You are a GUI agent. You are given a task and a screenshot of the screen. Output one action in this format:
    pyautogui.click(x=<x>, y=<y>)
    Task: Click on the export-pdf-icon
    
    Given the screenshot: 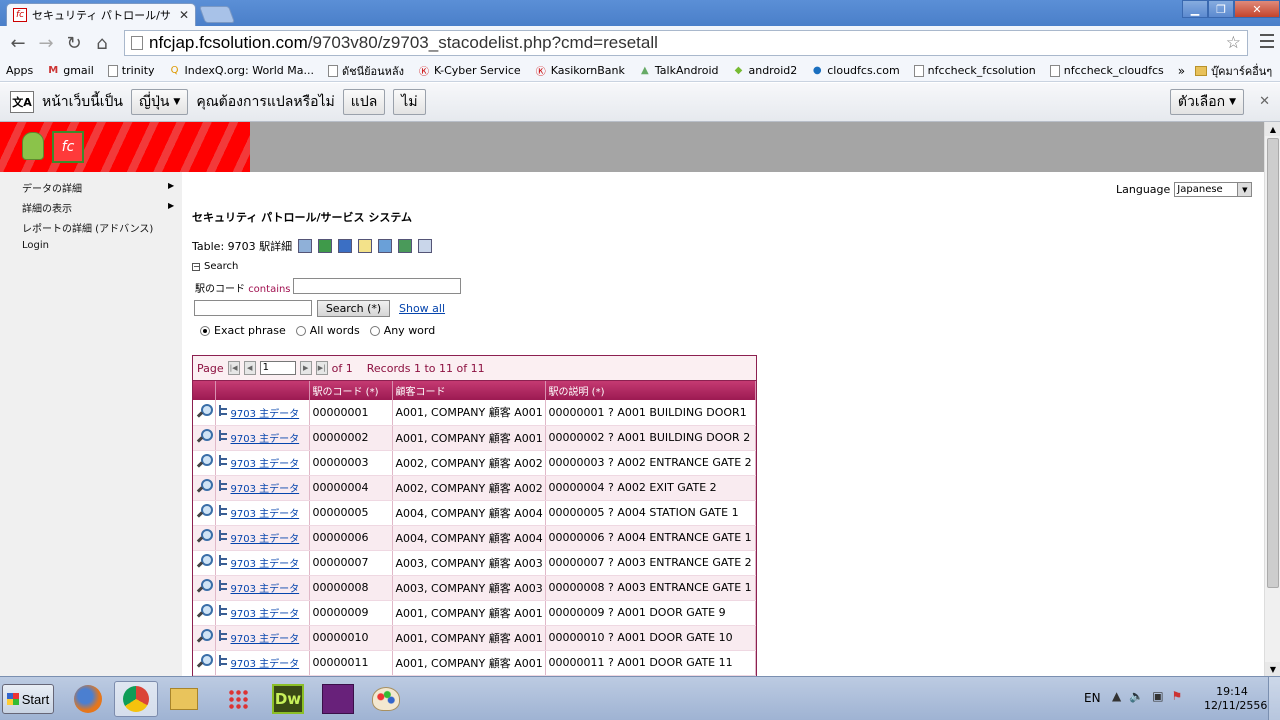 What is the action you would take?
    pyautogui.click(x=425, y=246)
    